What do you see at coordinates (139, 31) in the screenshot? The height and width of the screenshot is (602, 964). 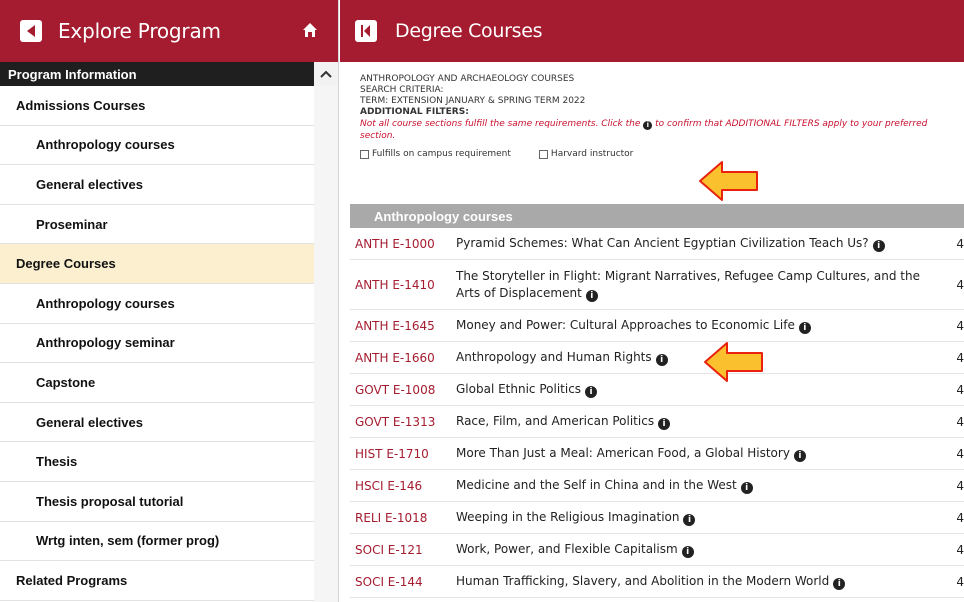 I see `panel-title: Explore Program` at bounding box center [139, 31].